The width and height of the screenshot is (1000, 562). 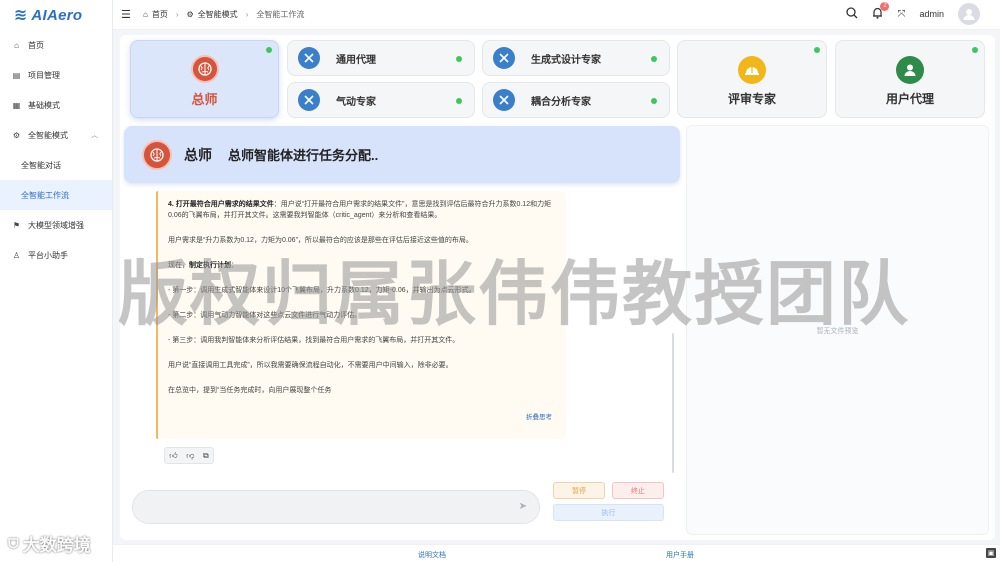 I want to click on agent-card-generative-design: 生成式设计专家, so click(x=576, y=58).